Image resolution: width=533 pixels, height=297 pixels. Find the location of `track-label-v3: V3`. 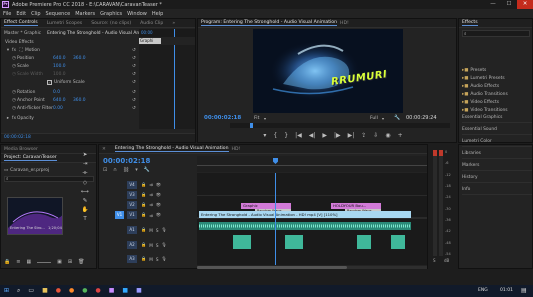

track-label-v3: V3 is located at coordinates (132, 194).